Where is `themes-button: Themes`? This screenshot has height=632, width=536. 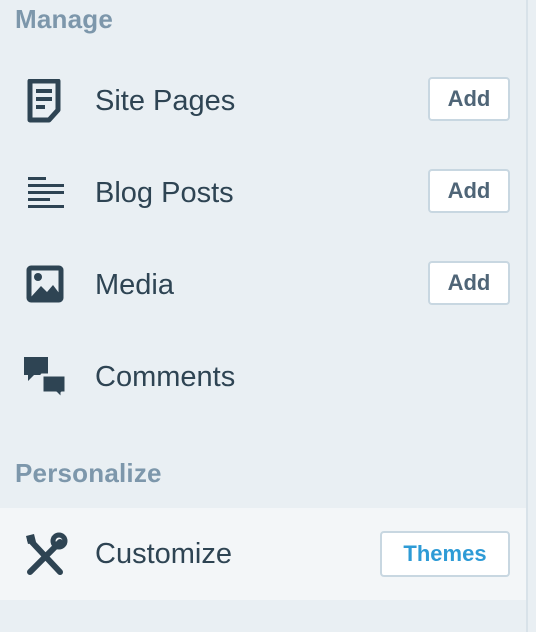 themes-button: Themes is located at coordinates (445, 554).